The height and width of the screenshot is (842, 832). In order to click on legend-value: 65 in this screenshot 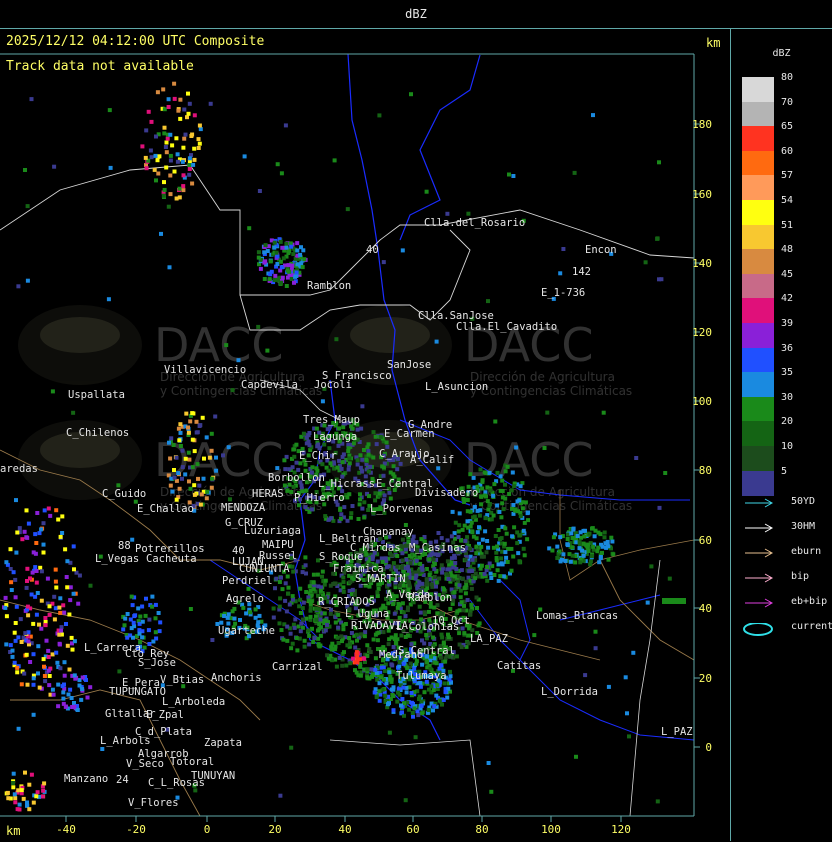, I will do `click(787, 127)`.